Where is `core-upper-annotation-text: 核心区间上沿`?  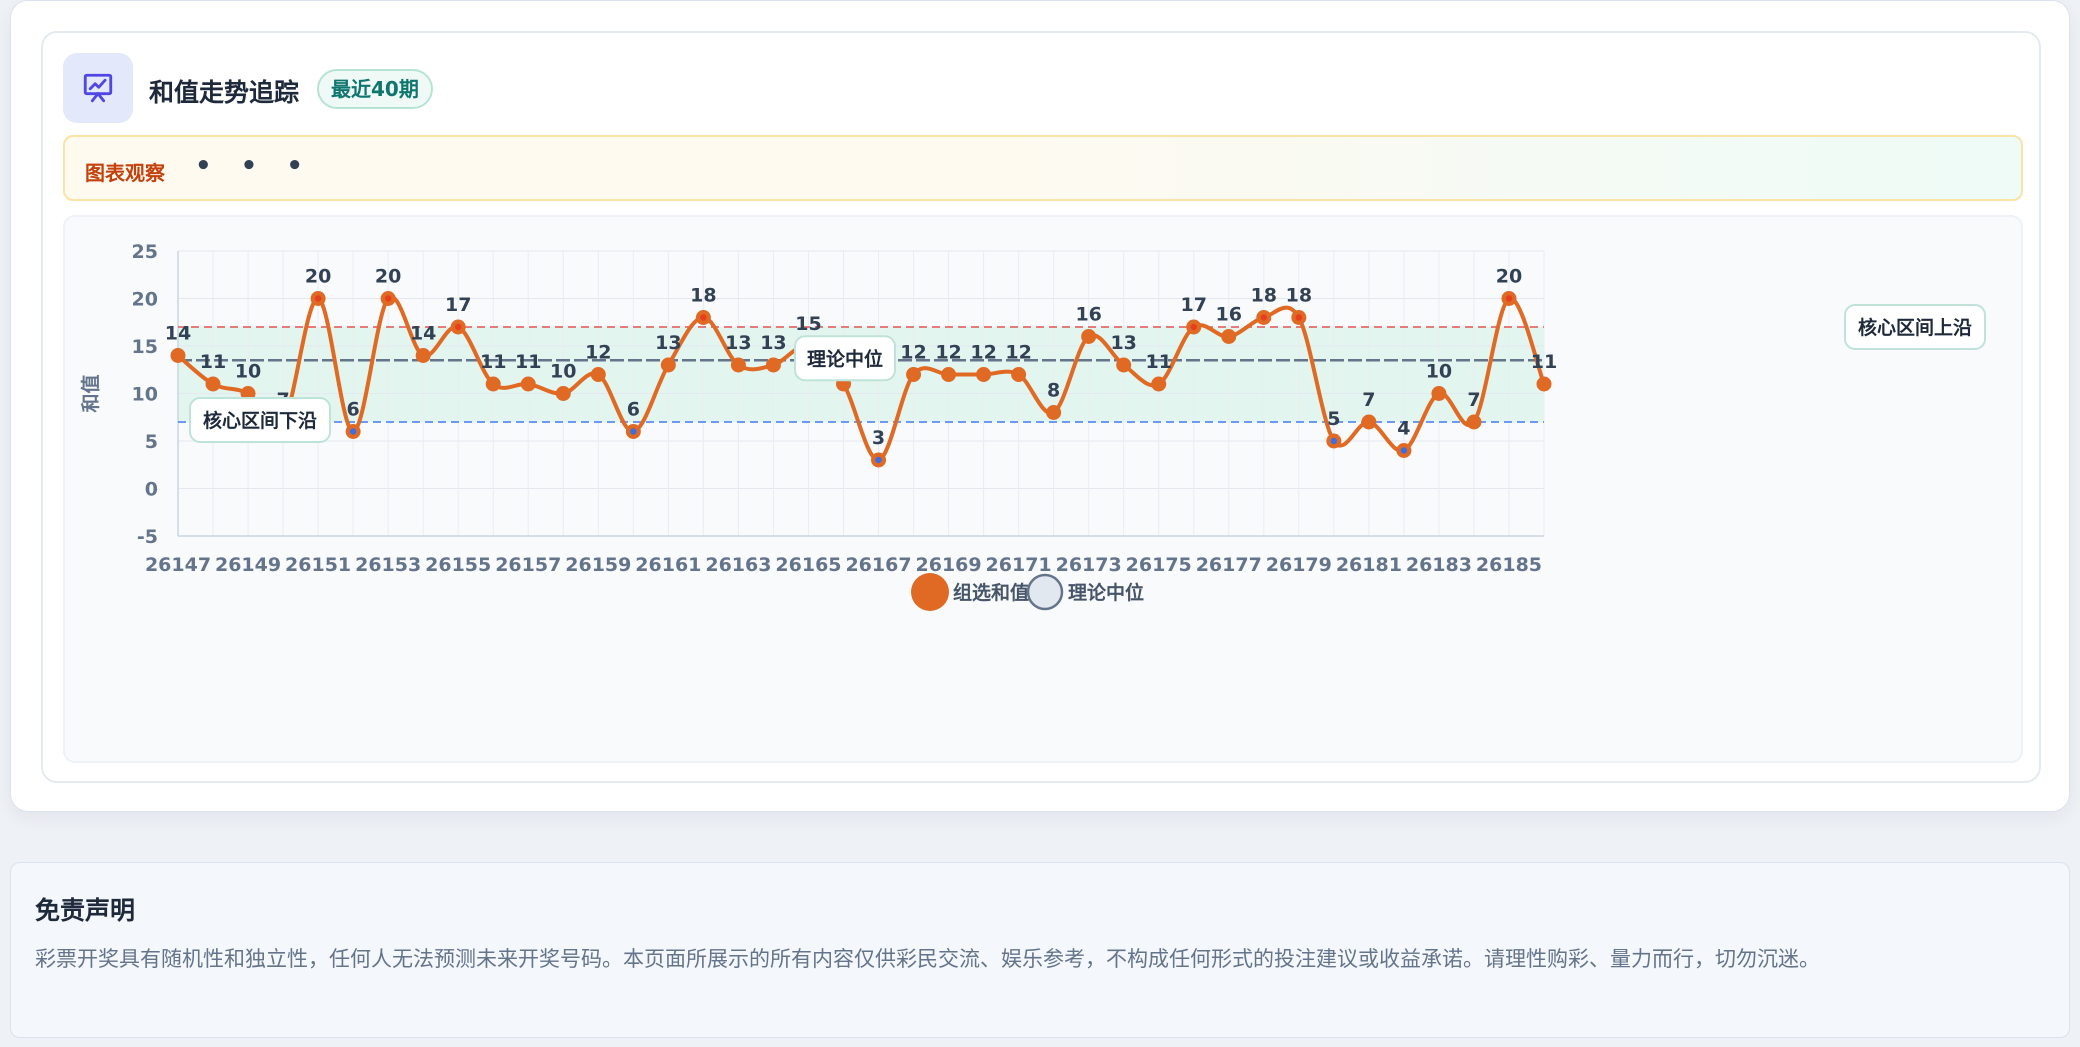 core-upper-annotation-text: 核心区间上沿 is located at coordinates (1915, 327).